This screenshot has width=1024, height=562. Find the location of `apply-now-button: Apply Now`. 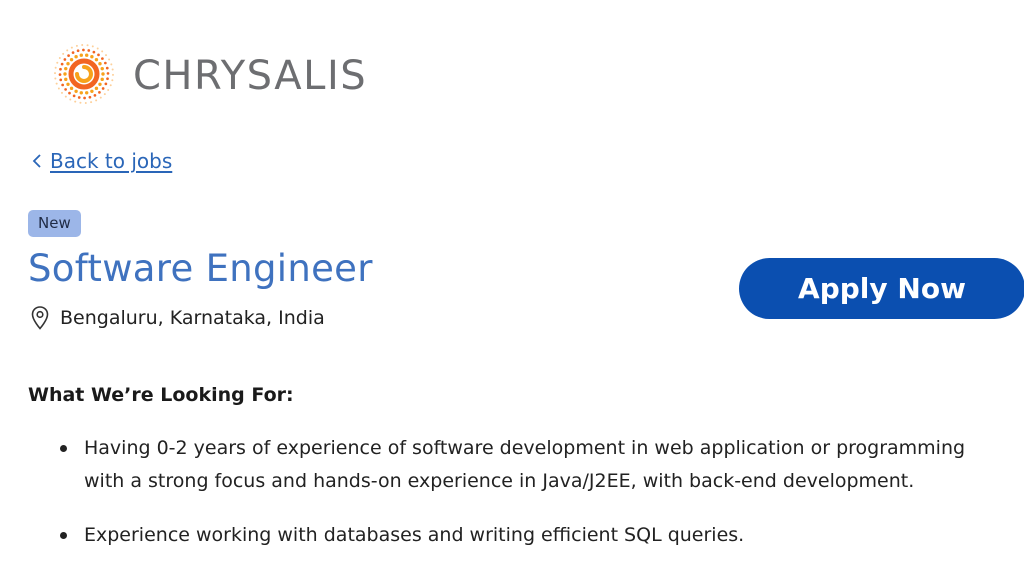

apply-now-button: Apply Now is located at coordinates (881, 288).